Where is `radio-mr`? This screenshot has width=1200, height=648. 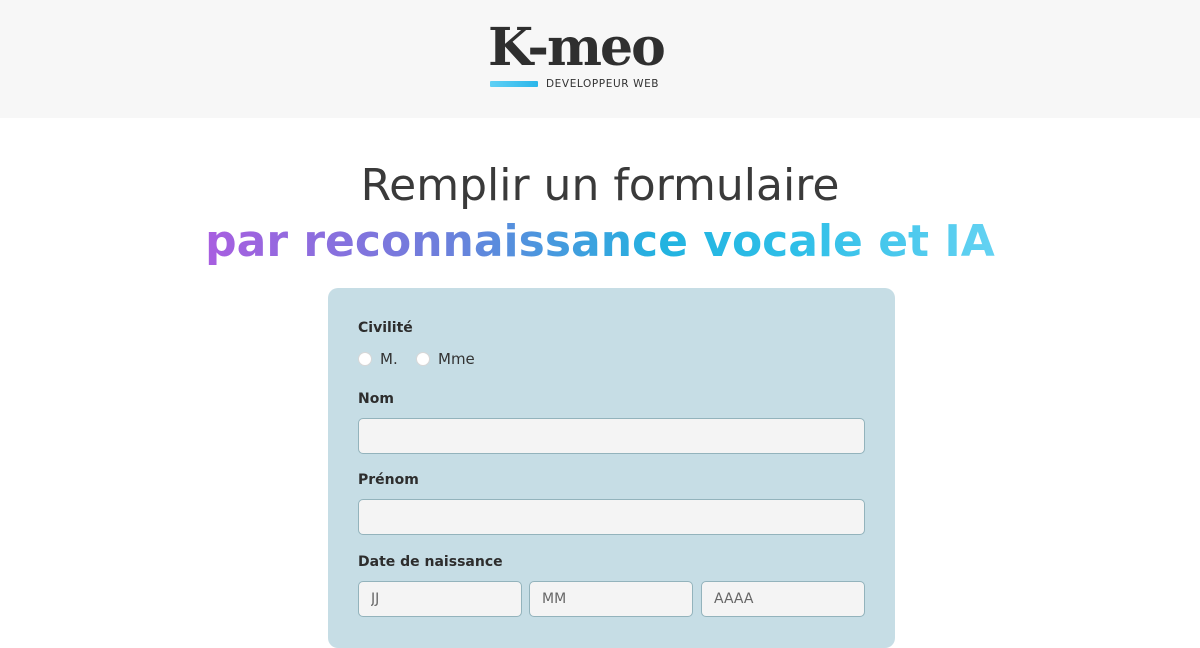
radio-mr is located at coordinates (365, 359).